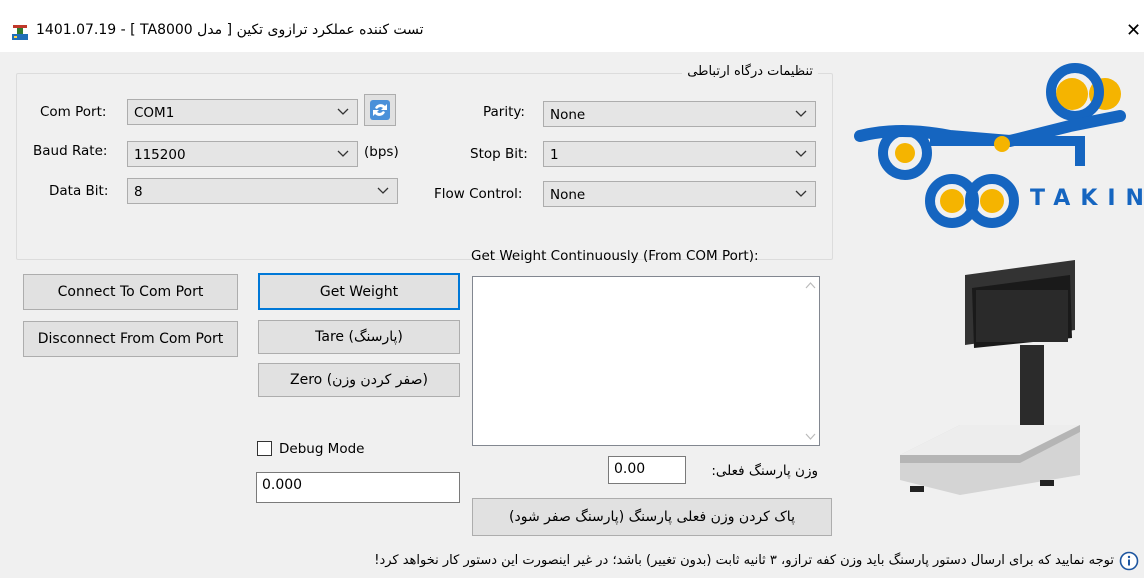 The image size is (1144, 578). What do you see at coordinates (679, 154) in the screenshot?
I see `stop-bit-select: 1` at bounding box center [679, 154].